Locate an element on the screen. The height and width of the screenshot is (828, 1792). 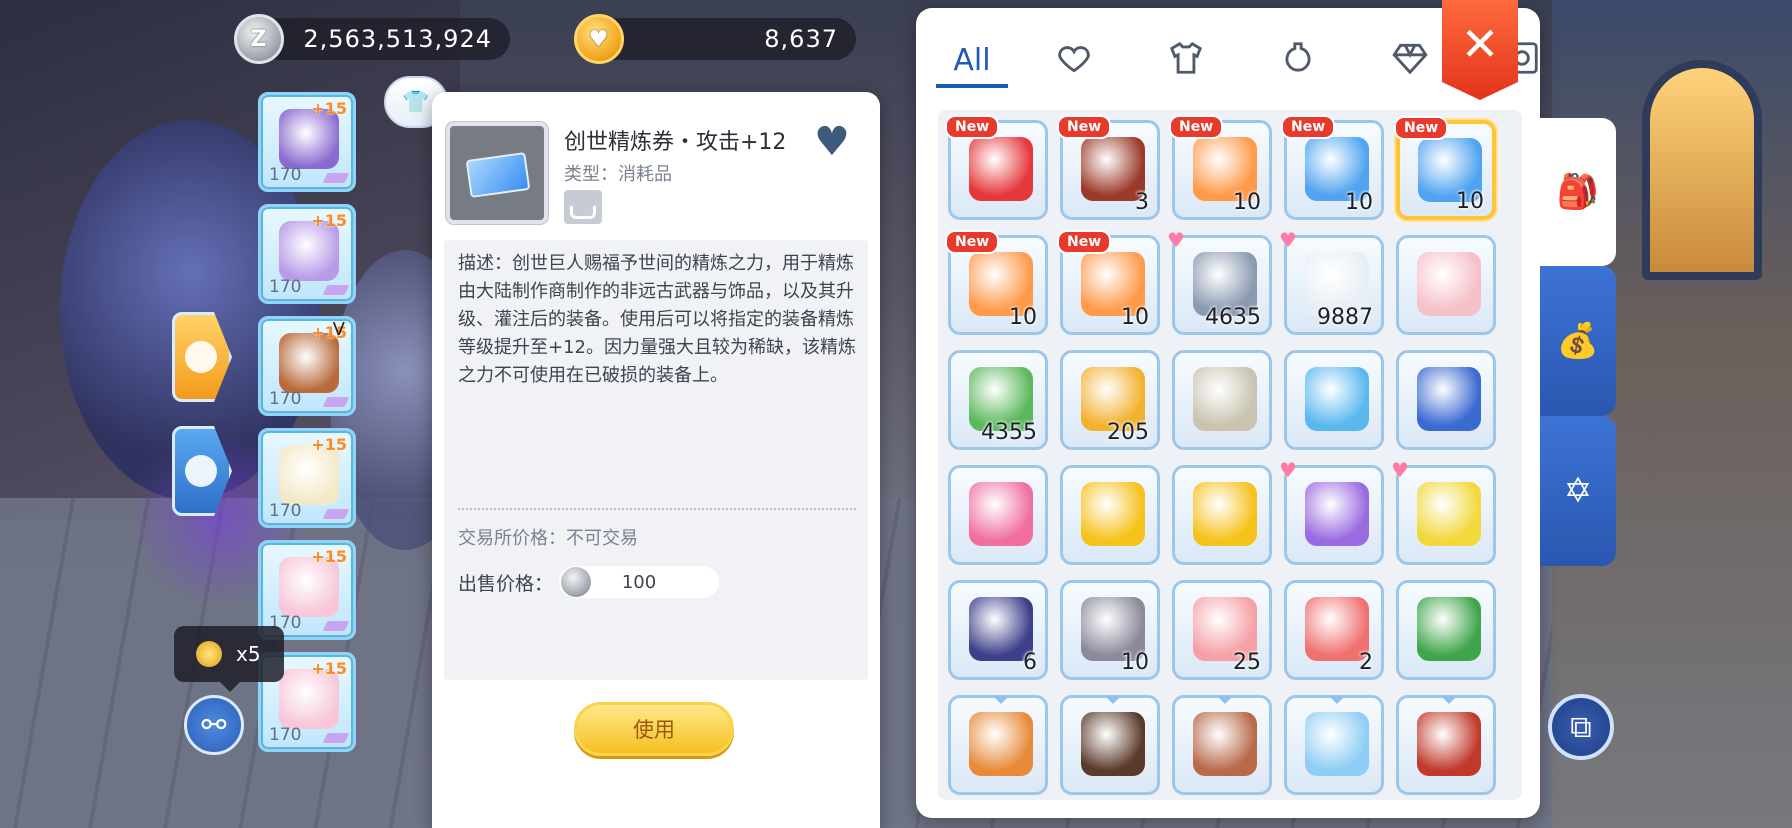
inventory-slot: 6 is located at coordinates (998, 630).